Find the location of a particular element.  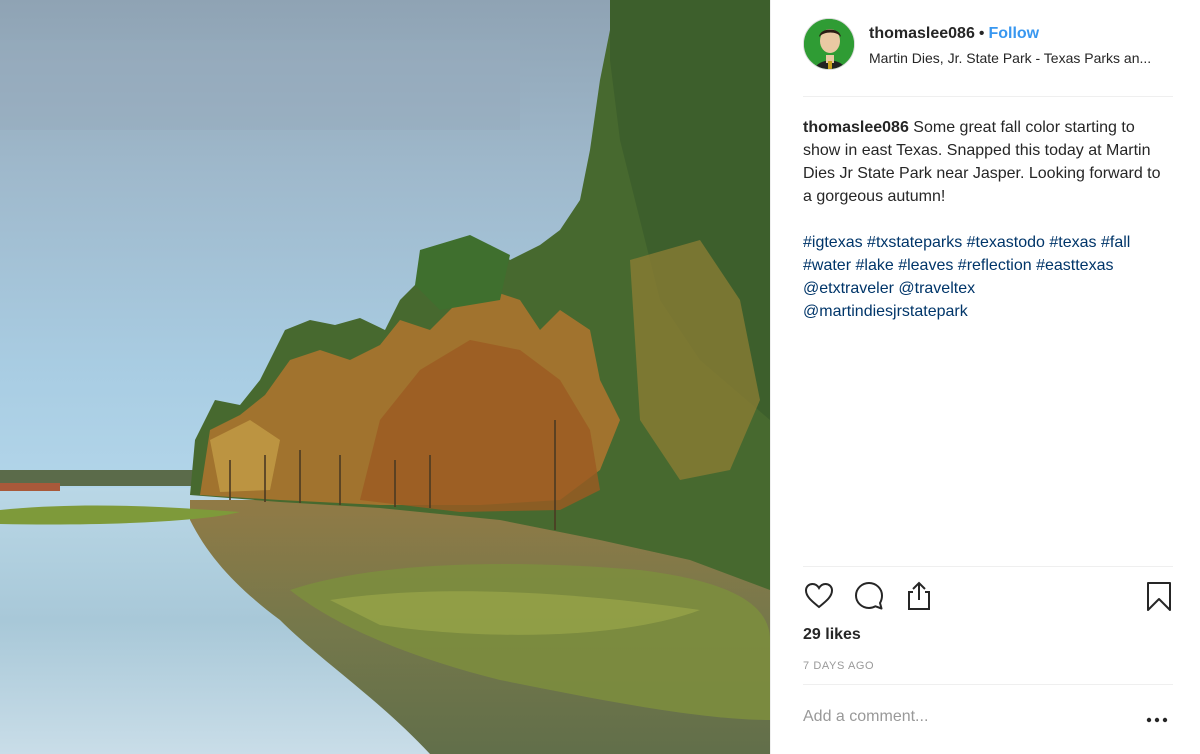

mention-link: @etxtraveler is located at coordinates (848, 288).